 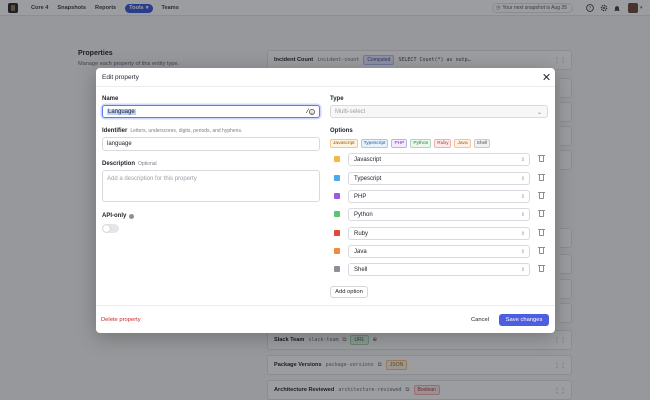 I want to click on option-row: Java ⇕, so click(x=440, y=251).